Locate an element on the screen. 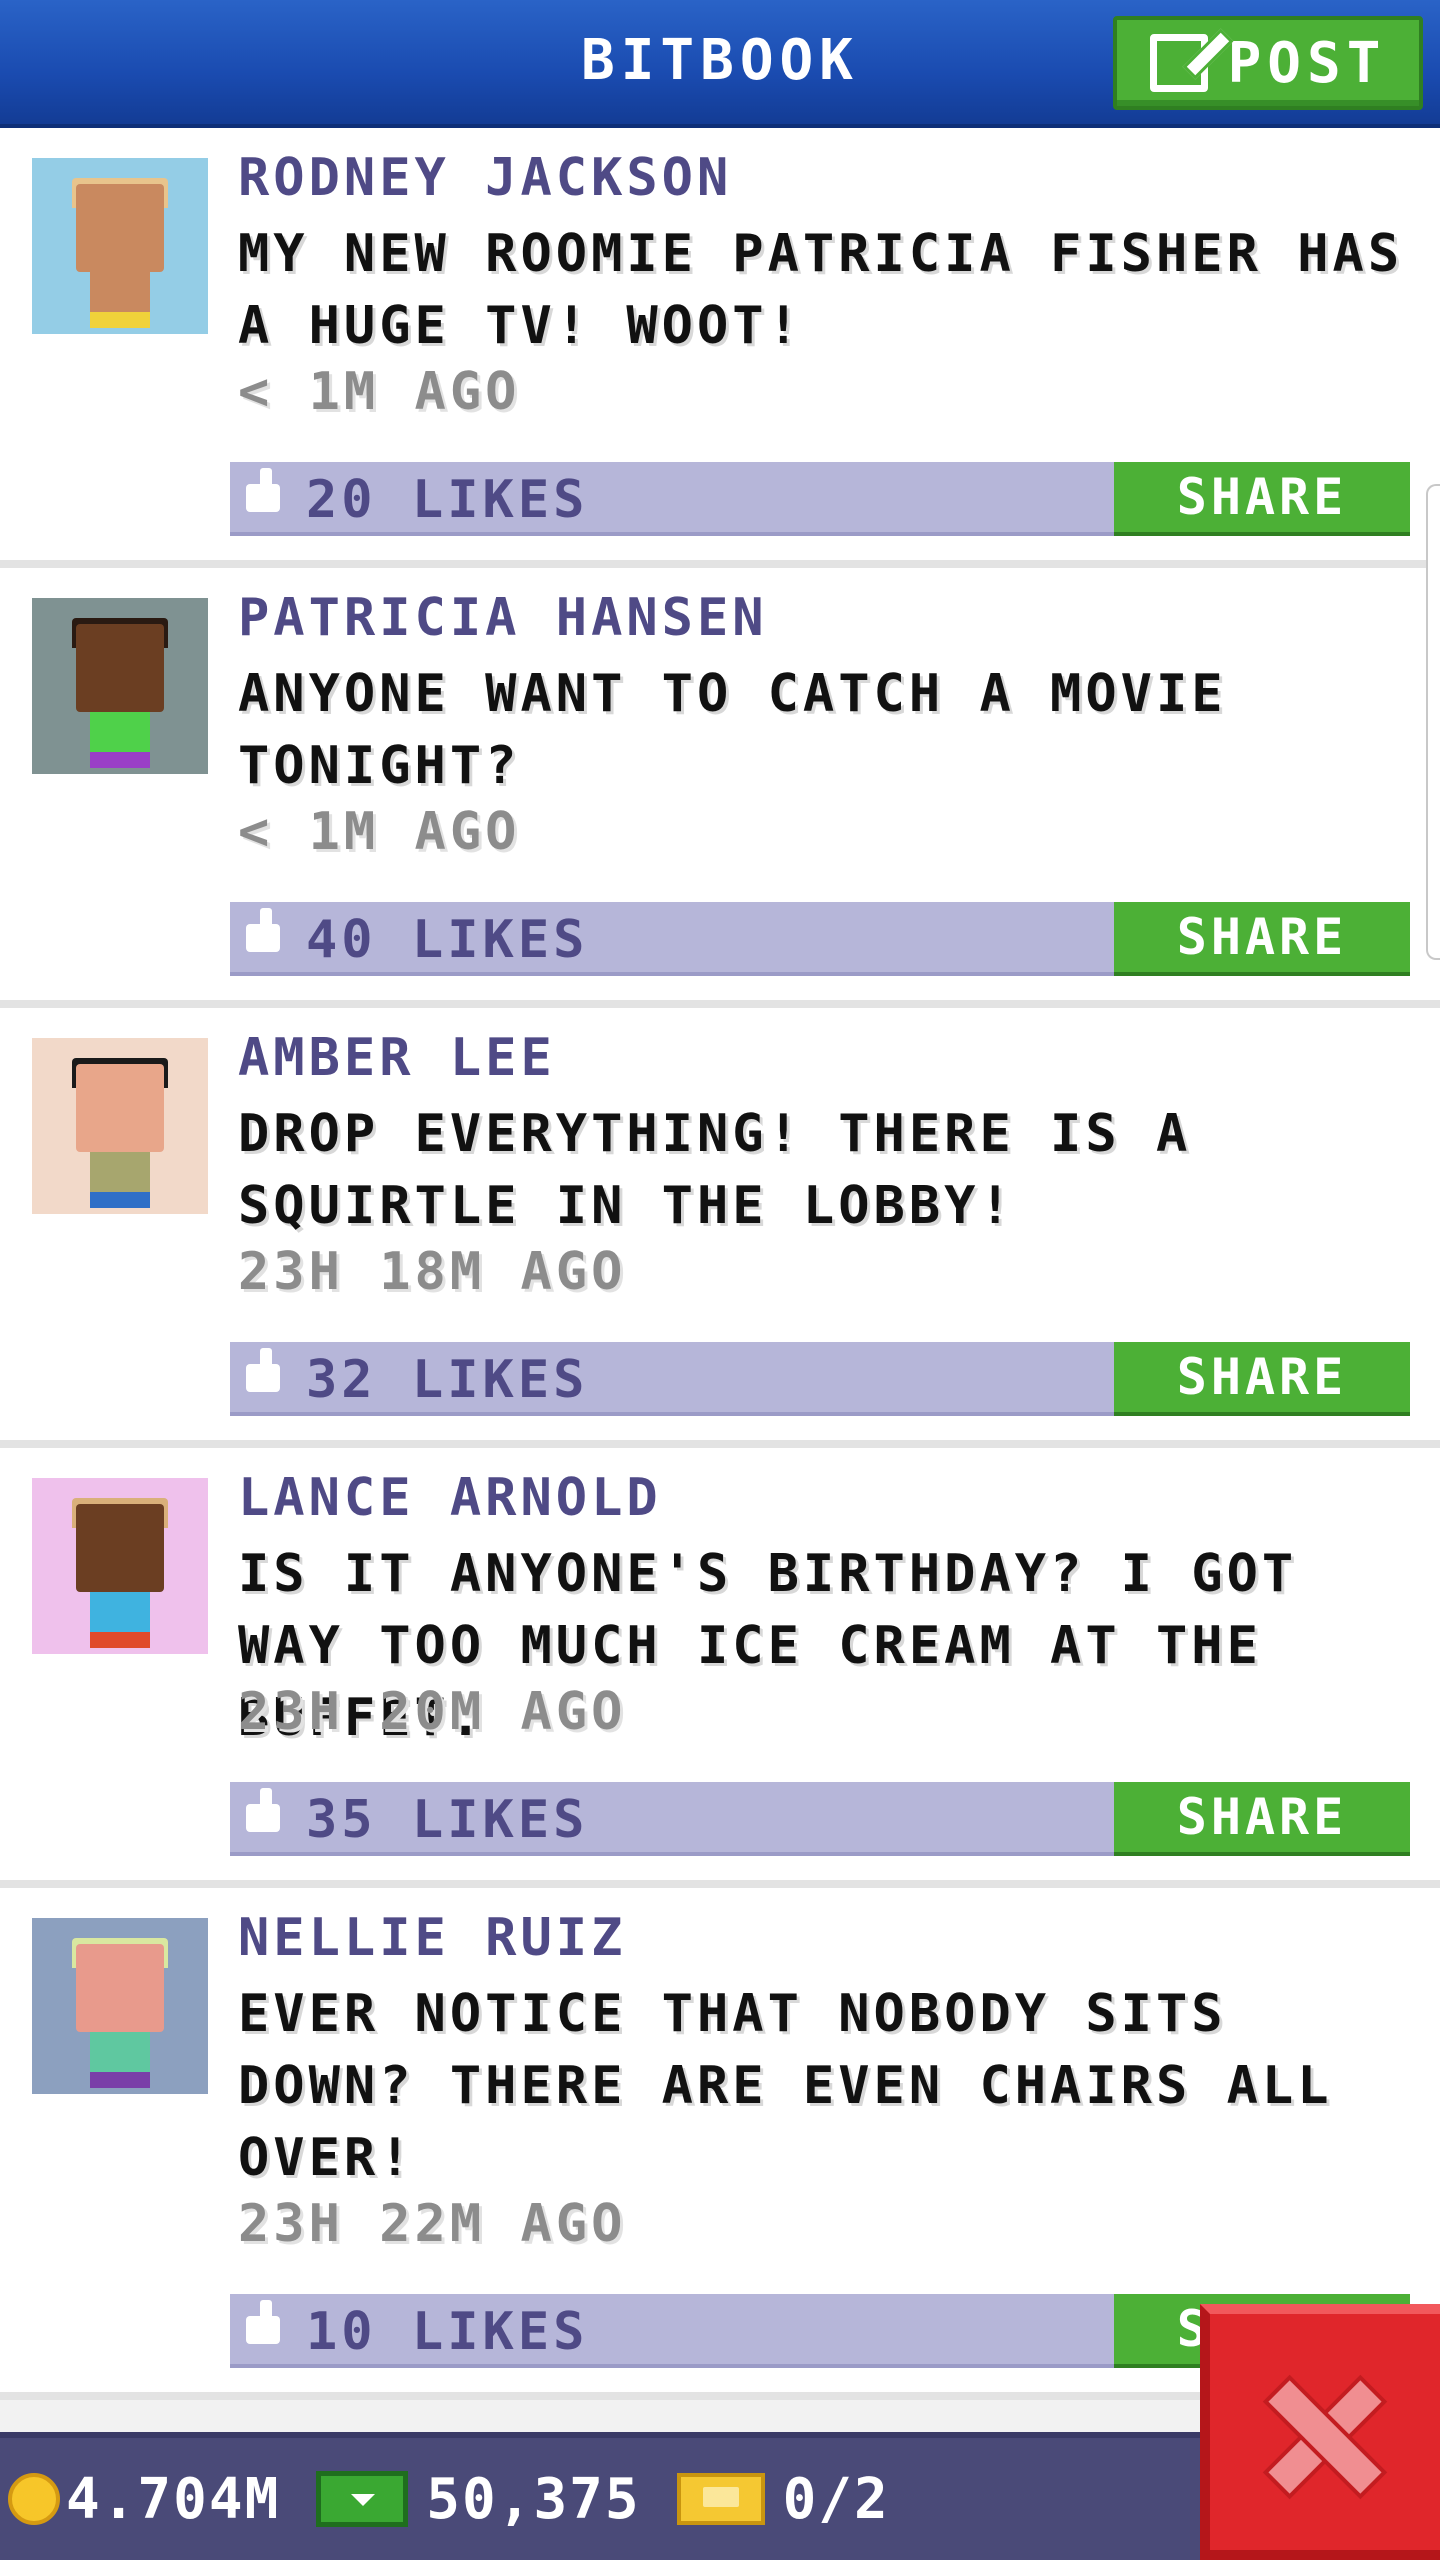 The height and width of the screenshot is (2560, 1440). close-icon is located at coordinates (1325, 2437).